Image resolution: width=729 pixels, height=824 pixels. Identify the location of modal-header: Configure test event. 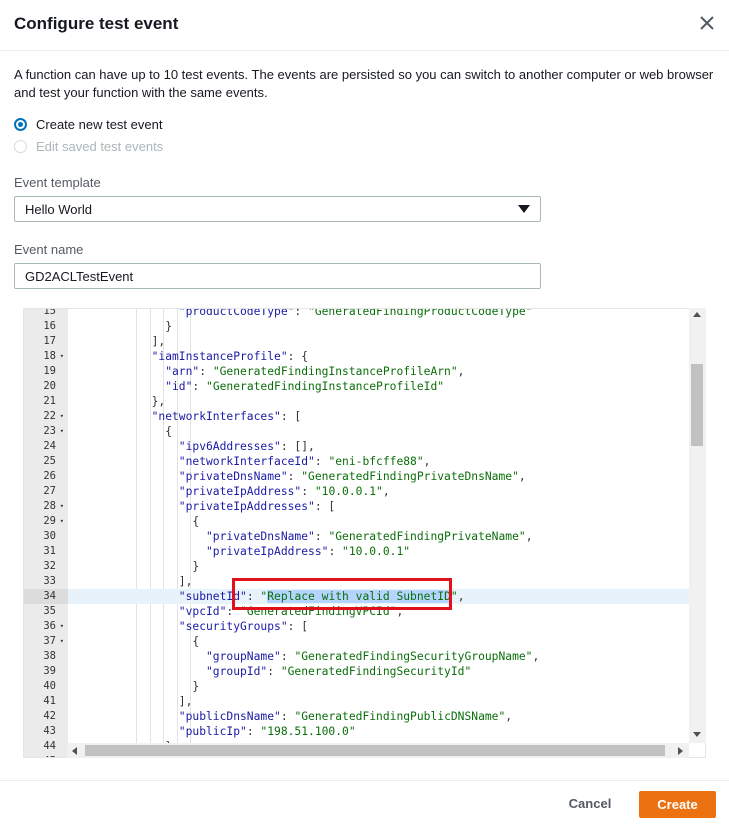
(364, 25).